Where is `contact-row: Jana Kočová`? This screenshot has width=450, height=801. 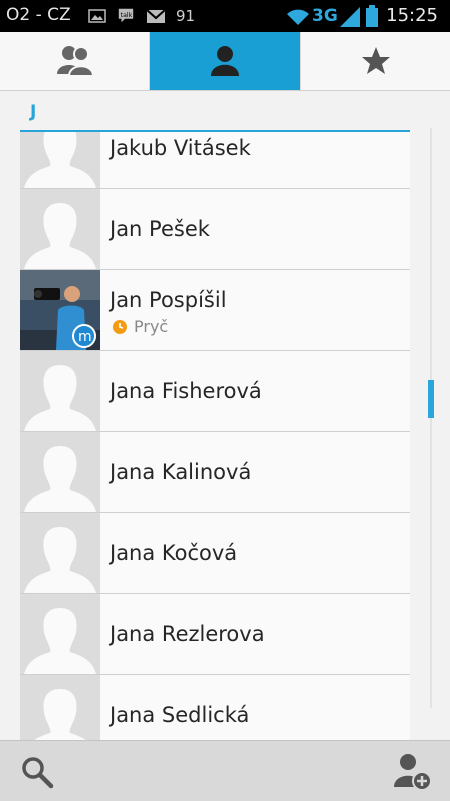 contact-row: Jana Kočová is located at coordinates (215, 553).